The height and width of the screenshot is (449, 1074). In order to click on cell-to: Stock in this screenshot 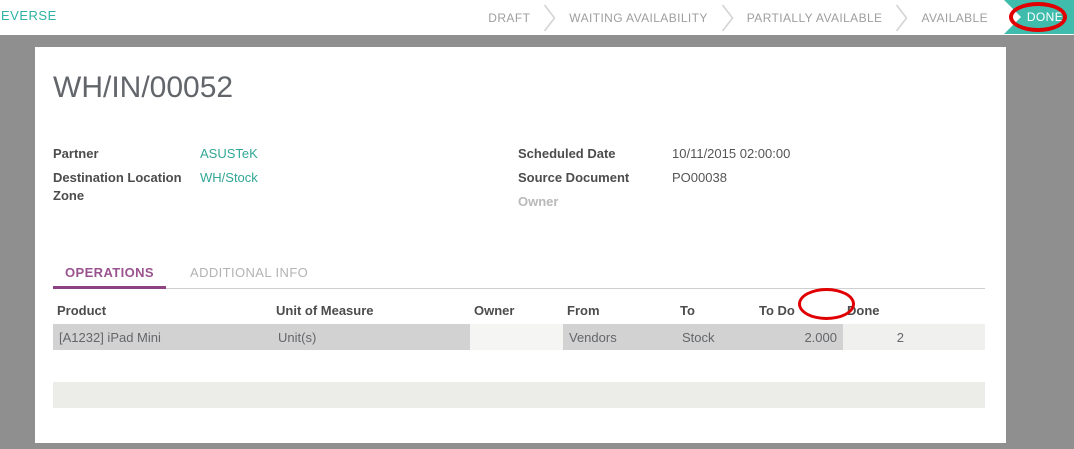, I will do `click(715, 337)`.